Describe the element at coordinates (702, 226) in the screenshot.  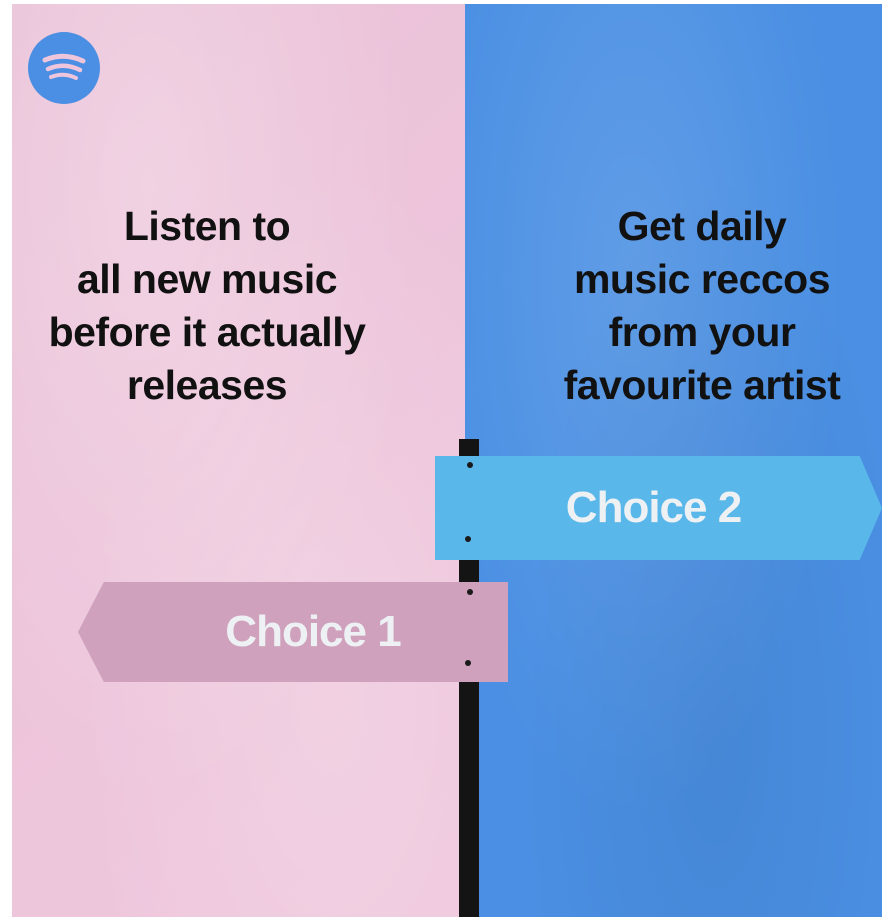
I see `headline-line: Get daily` at that location.